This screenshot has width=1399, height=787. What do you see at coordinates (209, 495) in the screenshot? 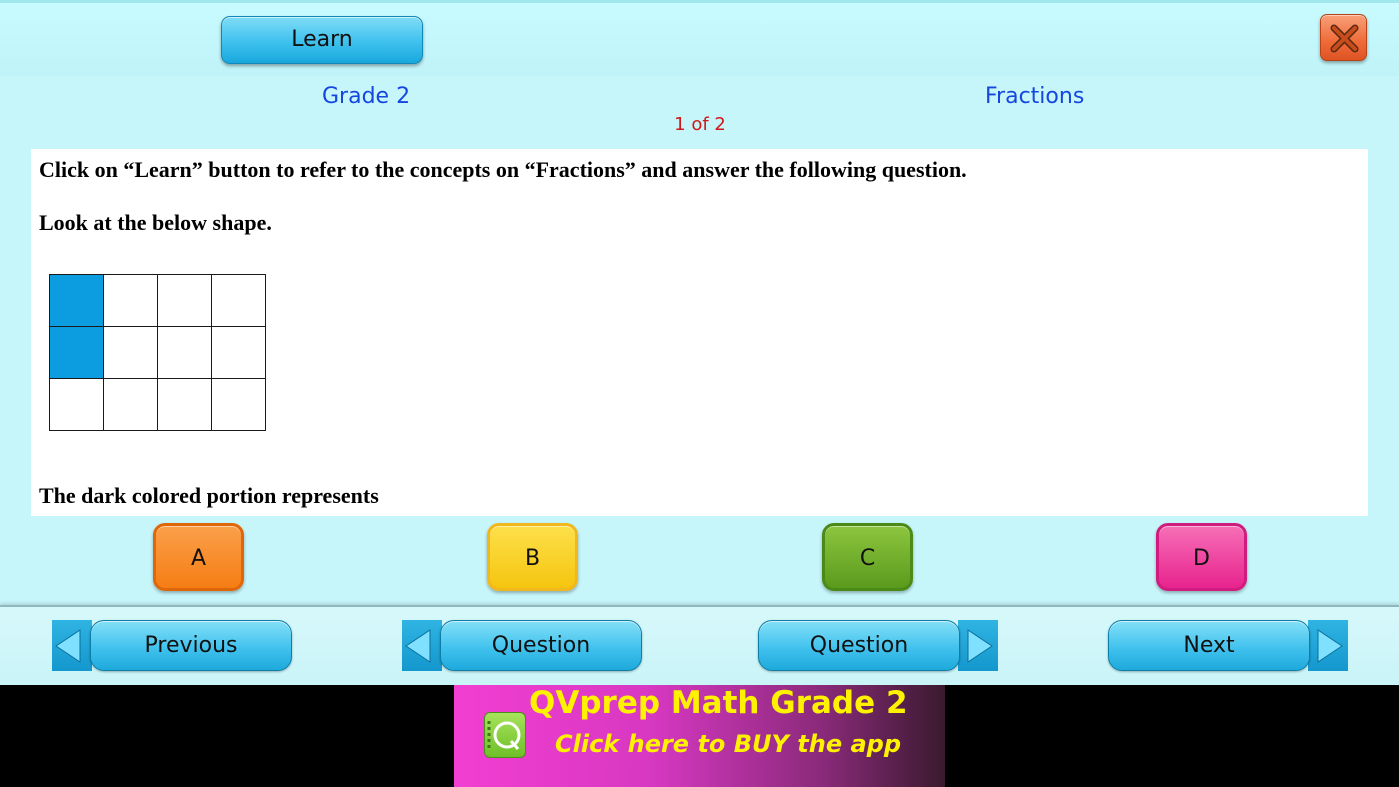
I see `question-text: The dark colored portion represents` at bounding box center [209, 495].